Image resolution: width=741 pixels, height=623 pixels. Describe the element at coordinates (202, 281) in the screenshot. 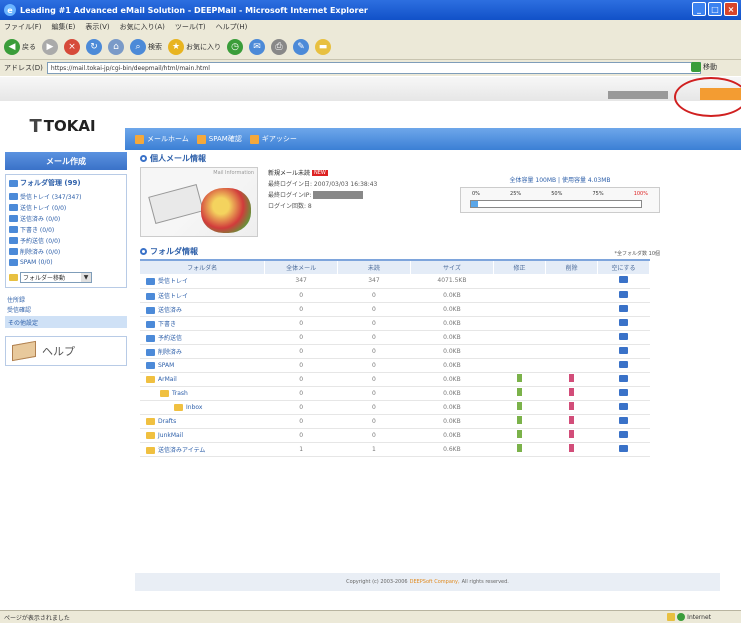

I see `folder-name-cell: 受信トレイ` at that location.